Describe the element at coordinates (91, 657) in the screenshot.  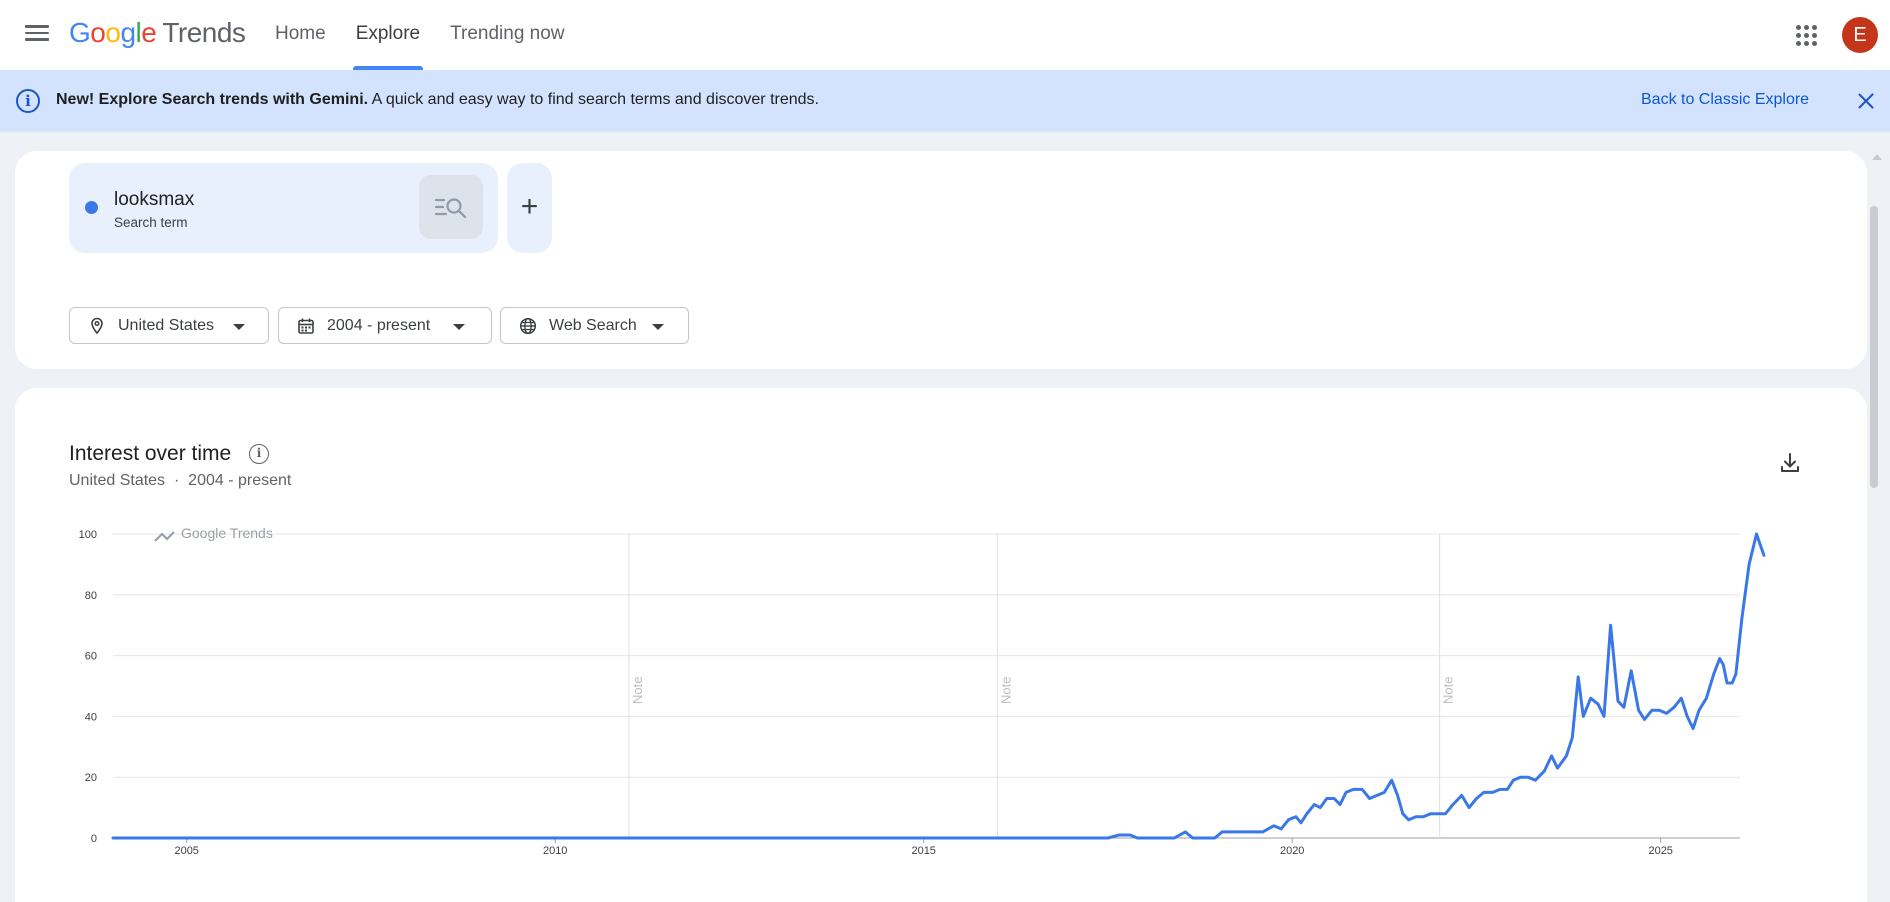
I see `y-tick-label: 60` at that location.